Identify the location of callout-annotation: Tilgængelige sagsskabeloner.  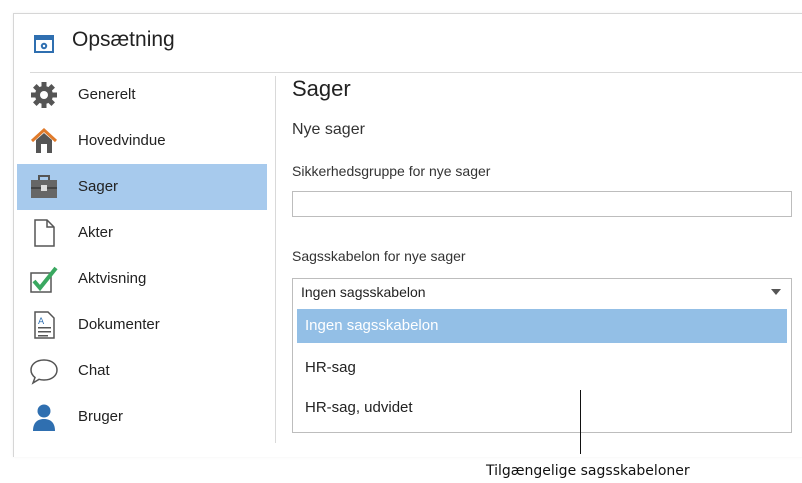
(588, 471).